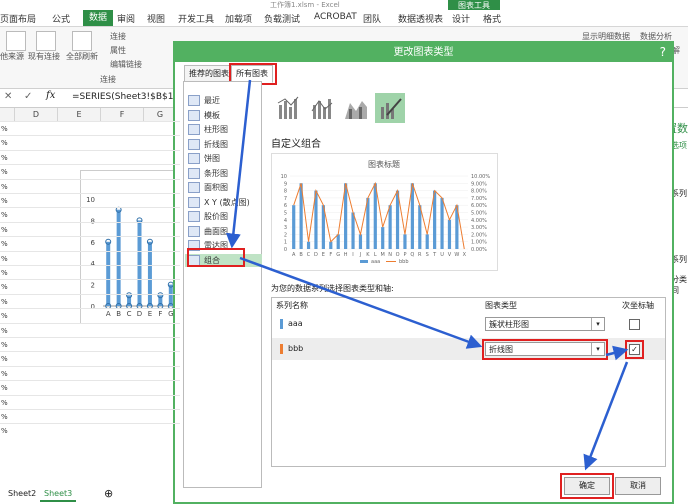 The width and height of the screenshot is (688, 504). I want to click on ribbon-tab: ACROBAT, so click(335, 17).